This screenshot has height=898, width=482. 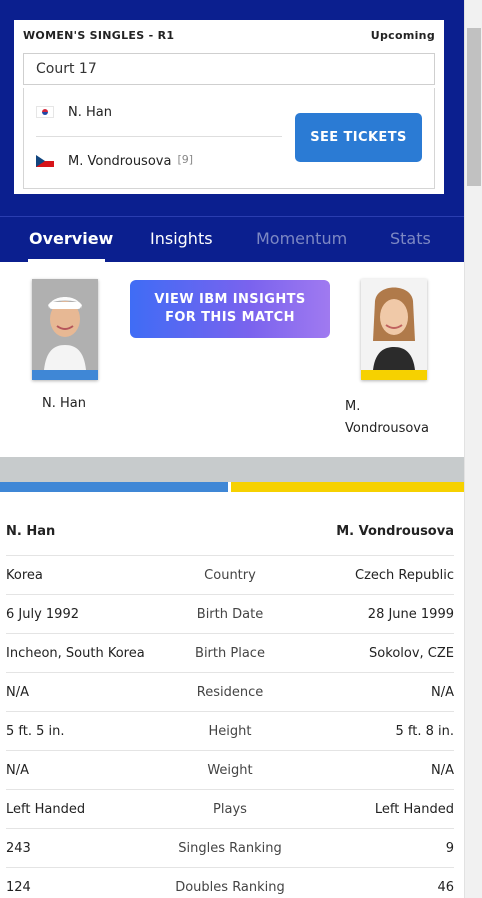 What do you see at coordinates (387, 428) in the screenshot?
I see `player-2-profile-name-line-2: Vondrousova` at bounding box center [387, 428].